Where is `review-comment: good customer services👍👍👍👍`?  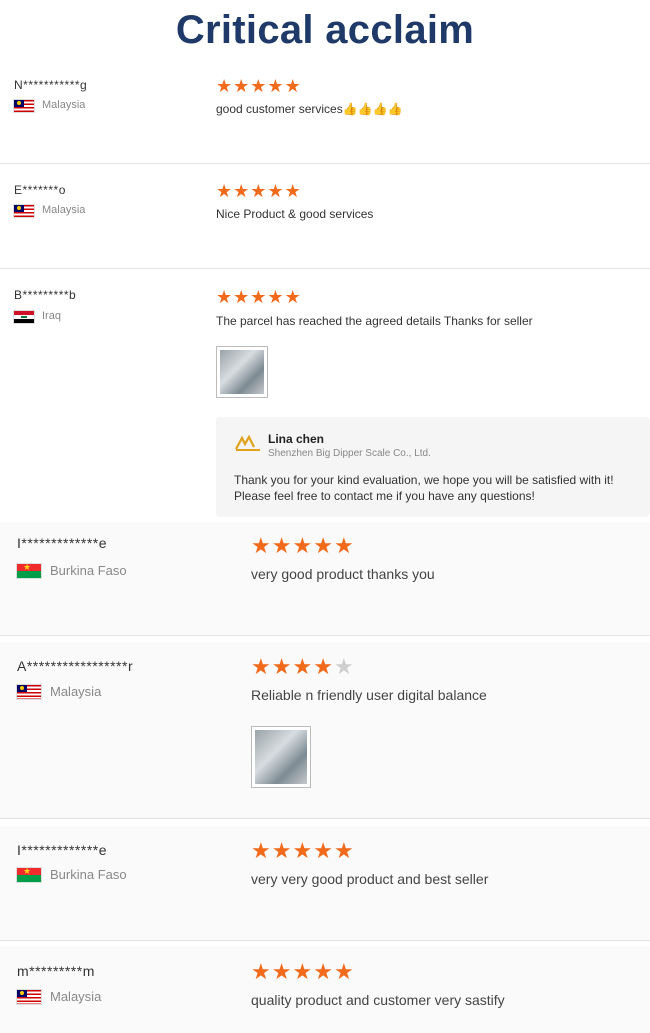 review-comment: good customer services👍👍👍👍 is located at coordinates (309, 109).